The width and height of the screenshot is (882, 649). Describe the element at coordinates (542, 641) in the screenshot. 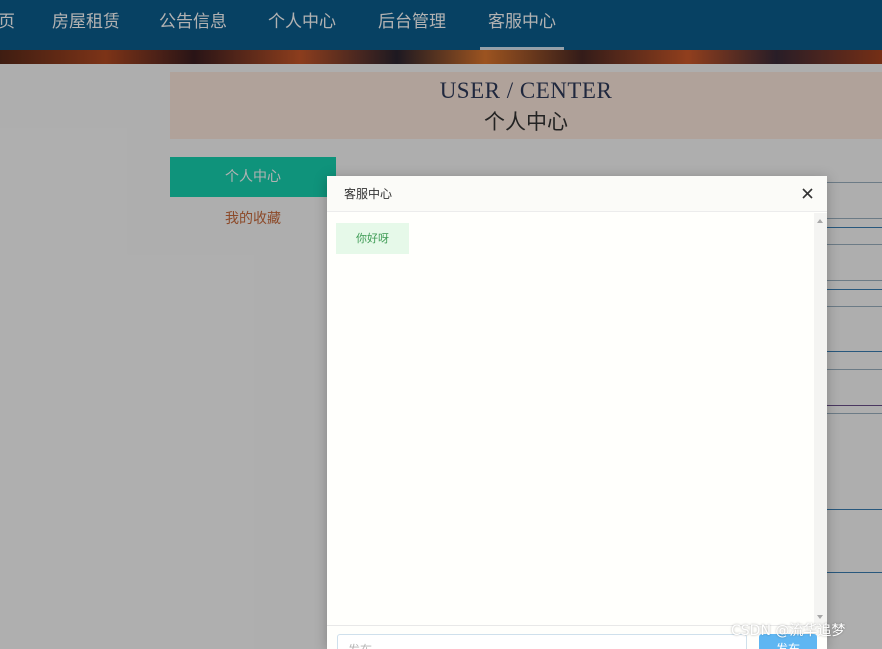

I see `message-input` at that location.